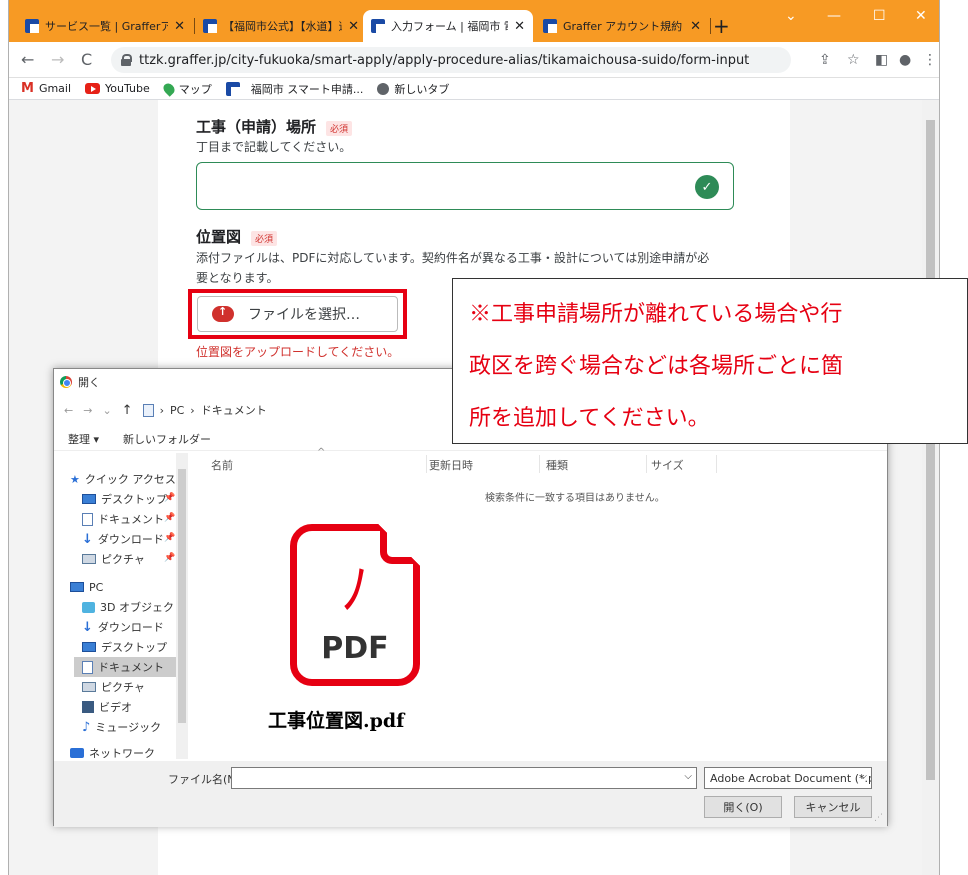 This screenshot has width=968, height=875. Describe the element at coordinates (399, 545) in the screenshot. I see `pdf-page-fold` at that location.